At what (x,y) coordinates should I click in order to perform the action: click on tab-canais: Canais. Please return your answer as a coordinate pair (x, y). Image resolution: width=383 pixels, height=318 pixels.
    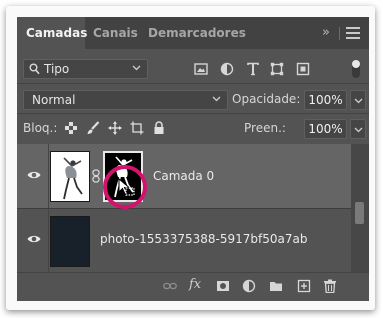
    Looking at the image, I should click on (115, 33).